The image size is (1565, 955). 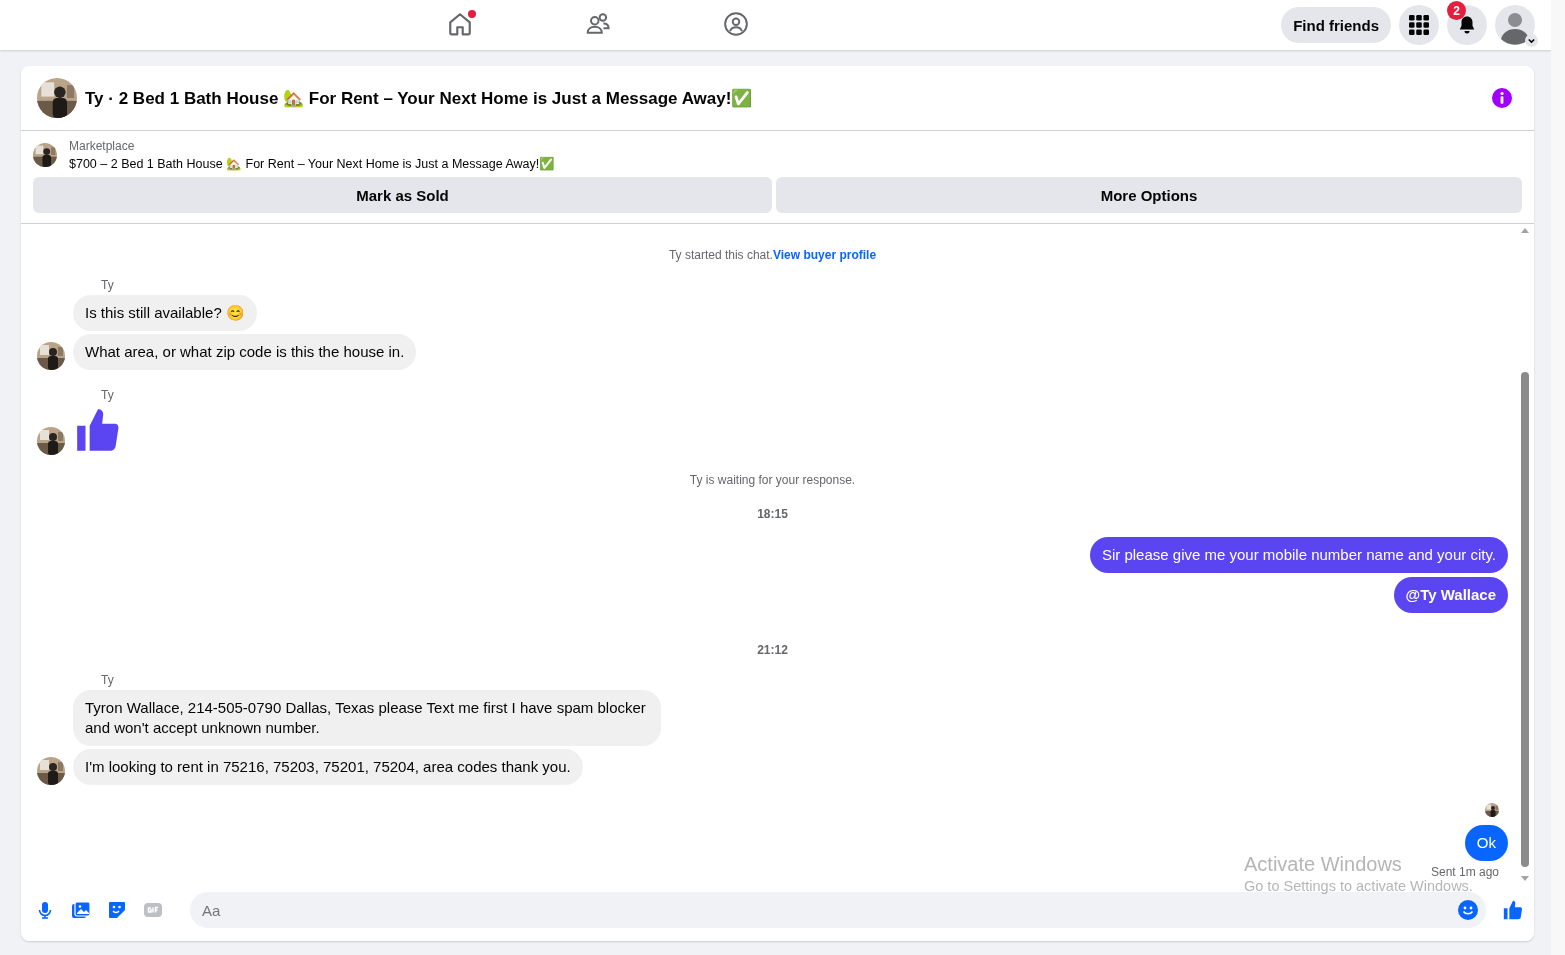 What do you see at coordinates (824, 255) in the screenshot?
I see `buyer-profile-link: View buyer profile` at bounding box center [824, 255].